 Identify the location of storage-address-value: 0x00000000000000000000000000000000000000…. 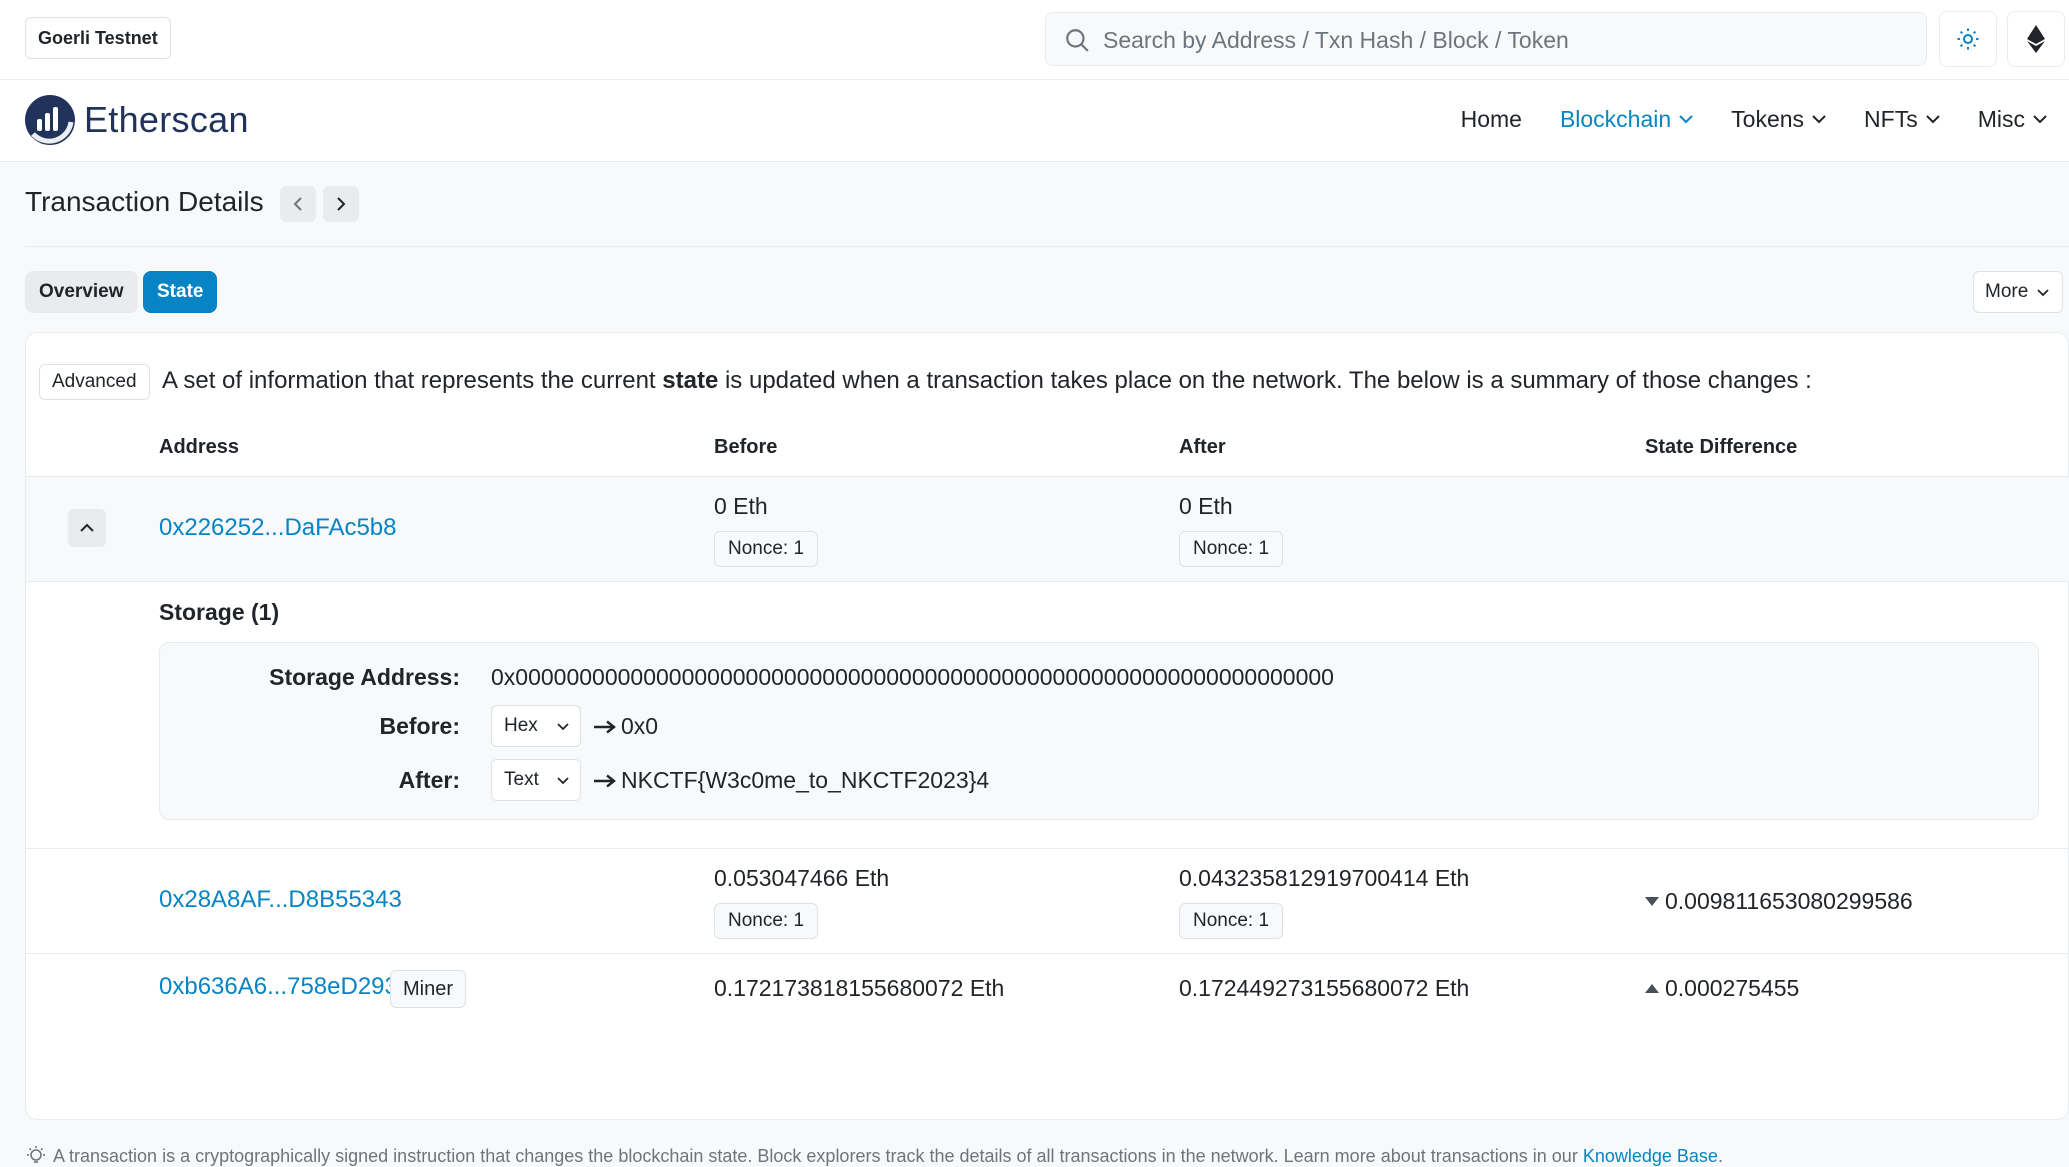
(912, 677).